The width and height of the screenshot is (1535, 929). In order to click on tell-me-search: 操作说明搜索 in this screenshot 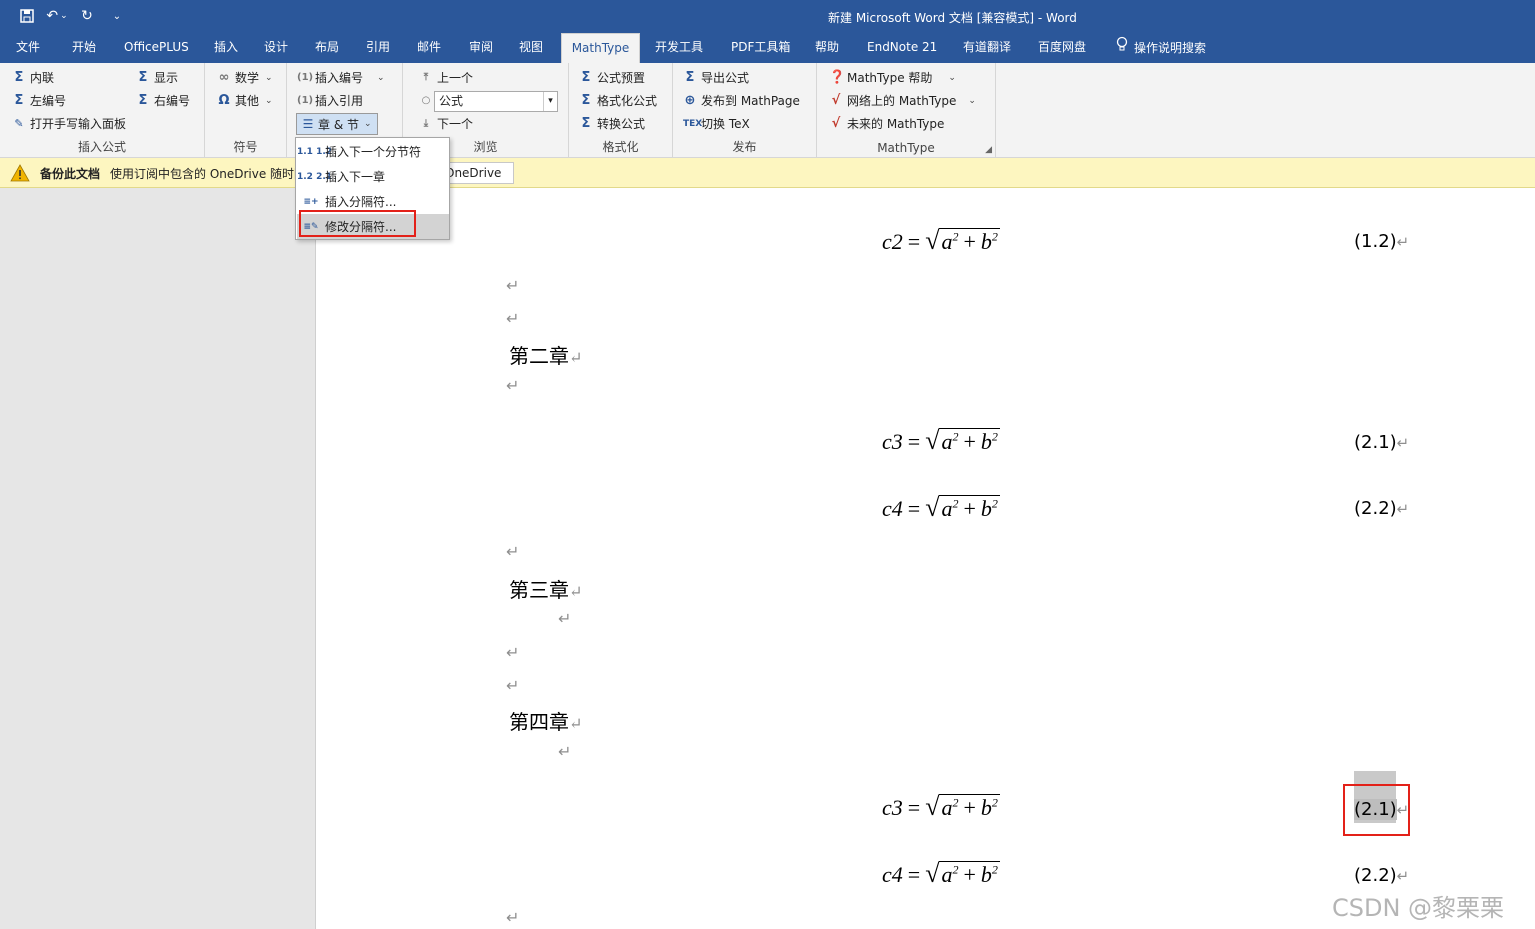, I will do `click(1161, 48)`.